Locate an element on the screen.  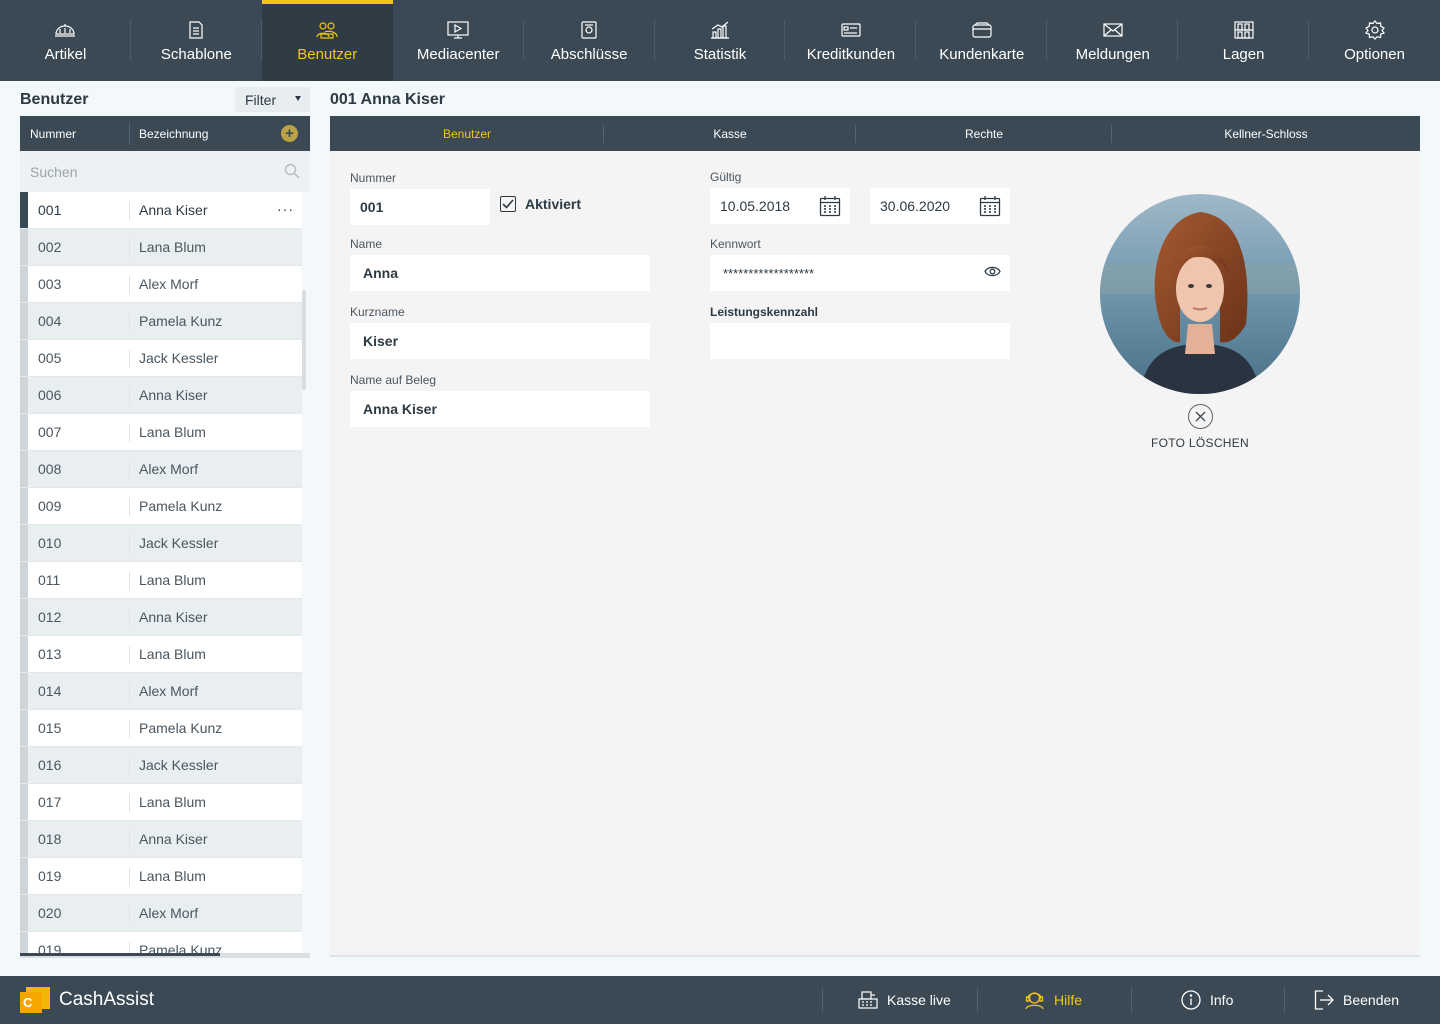
table-row: 002 Lana Blum is located at coordinates (161, 247).